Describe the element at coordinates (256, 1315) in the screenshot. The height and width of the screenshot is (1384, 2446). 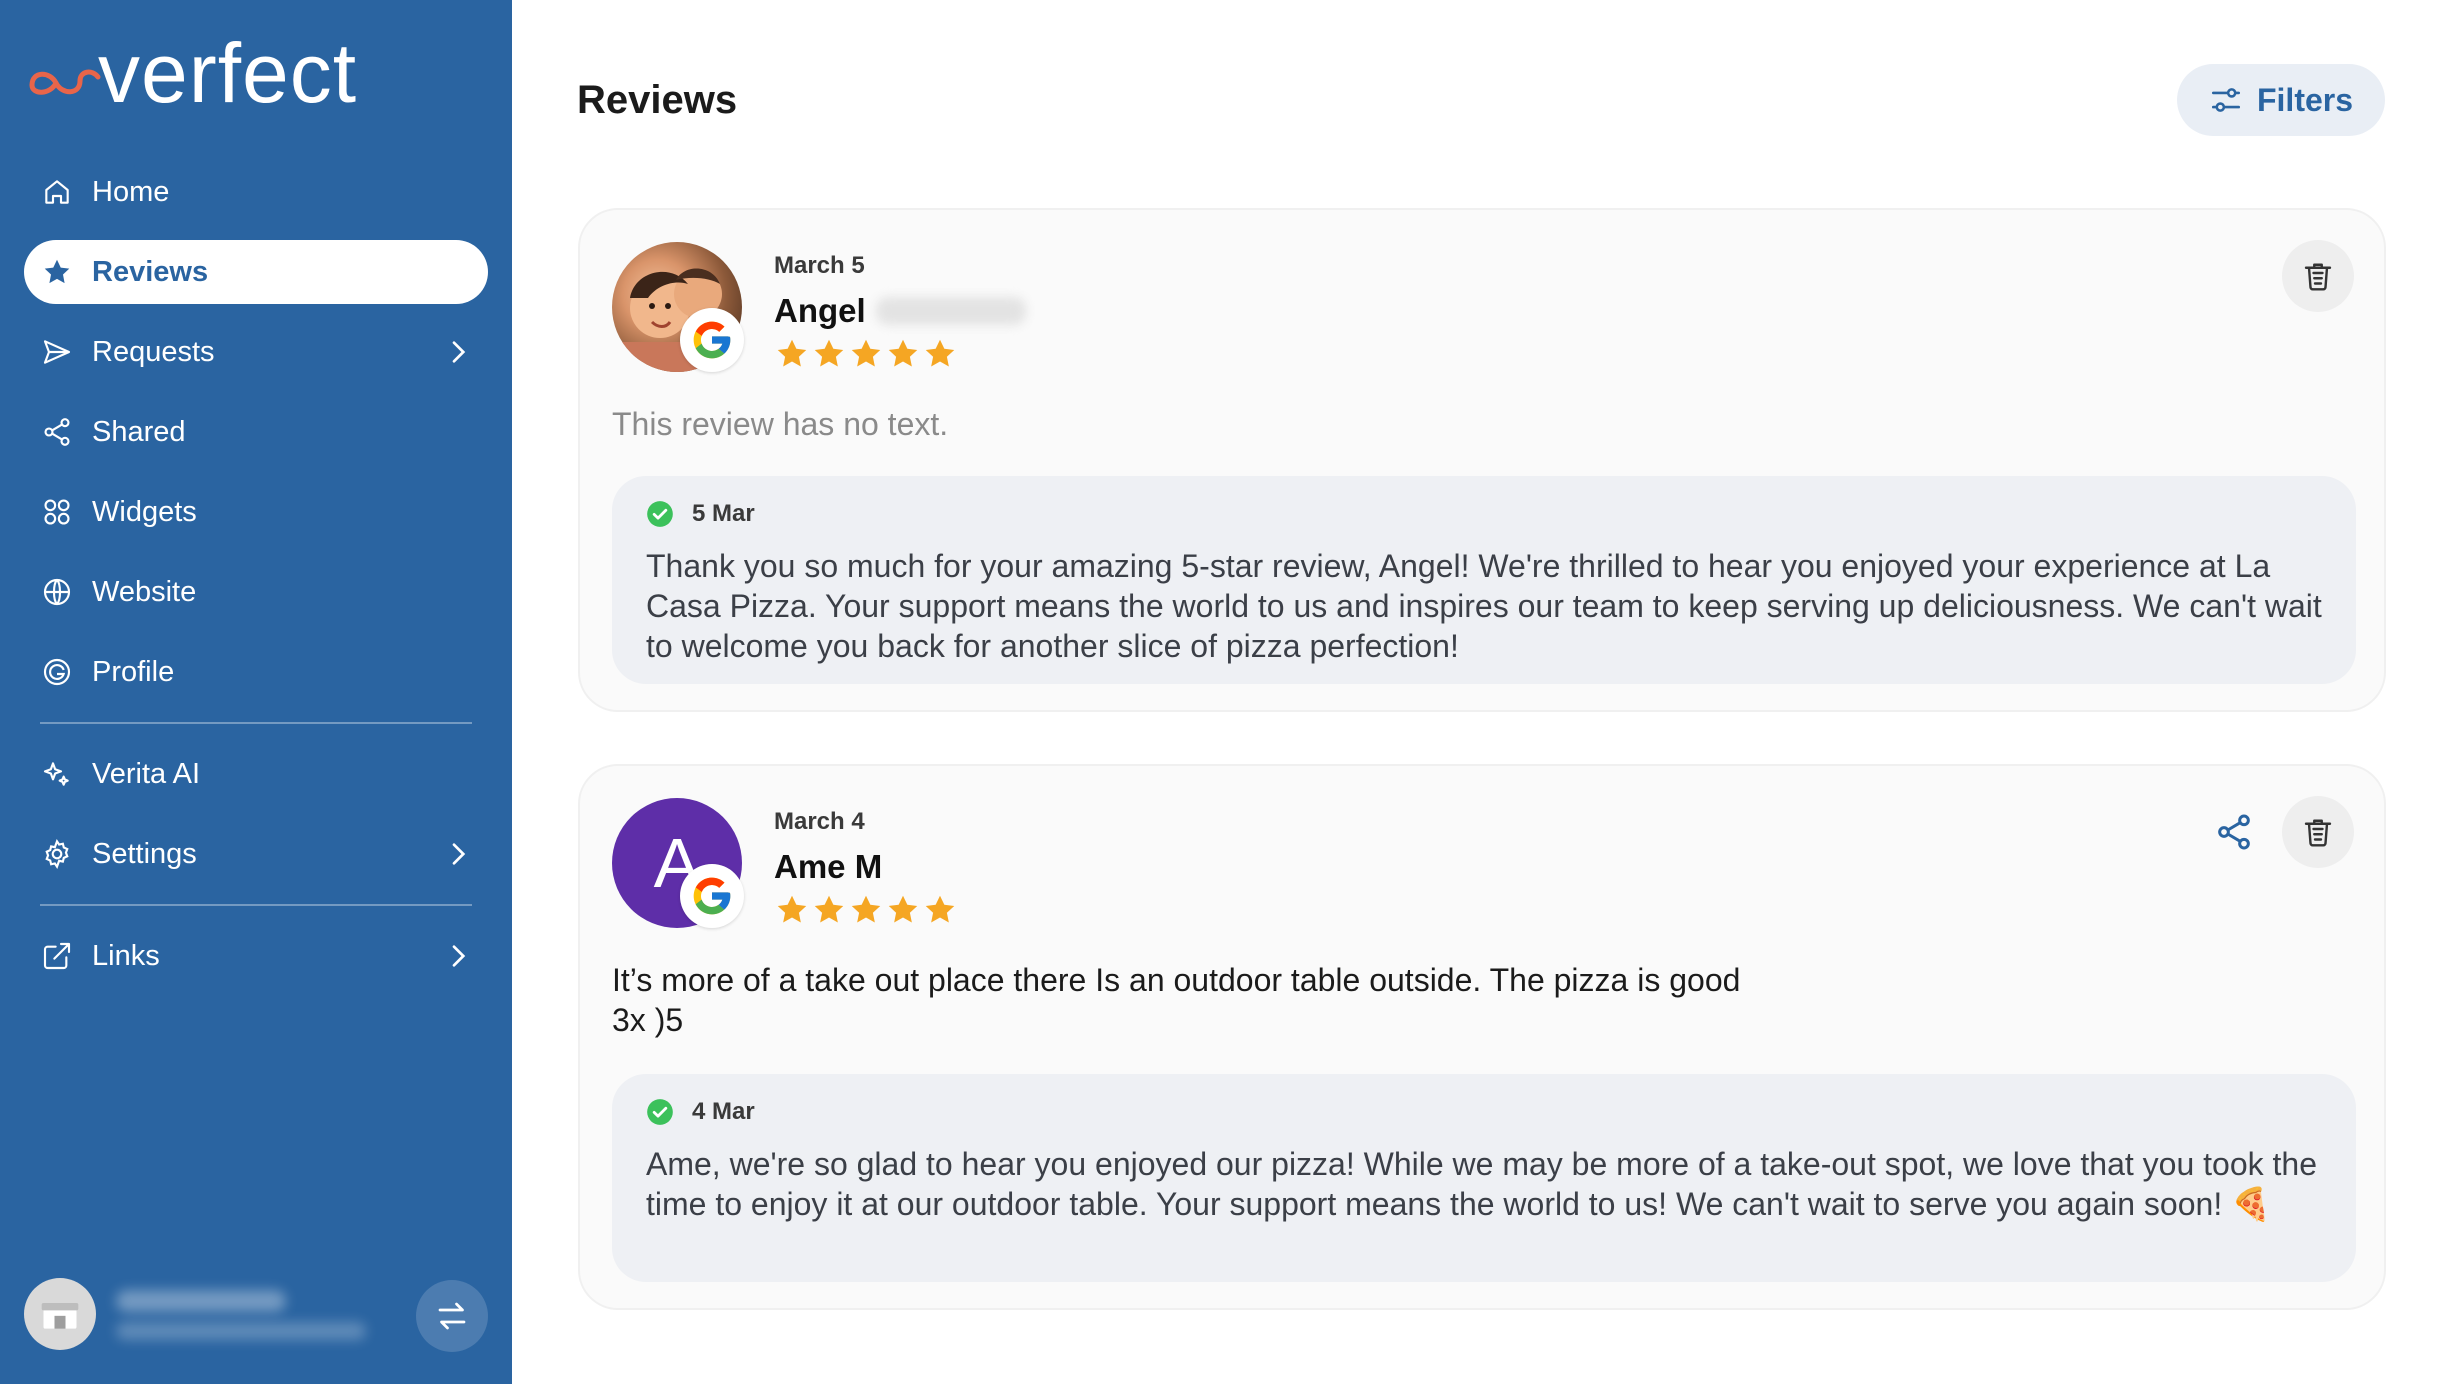
I see `user-account` at that location.